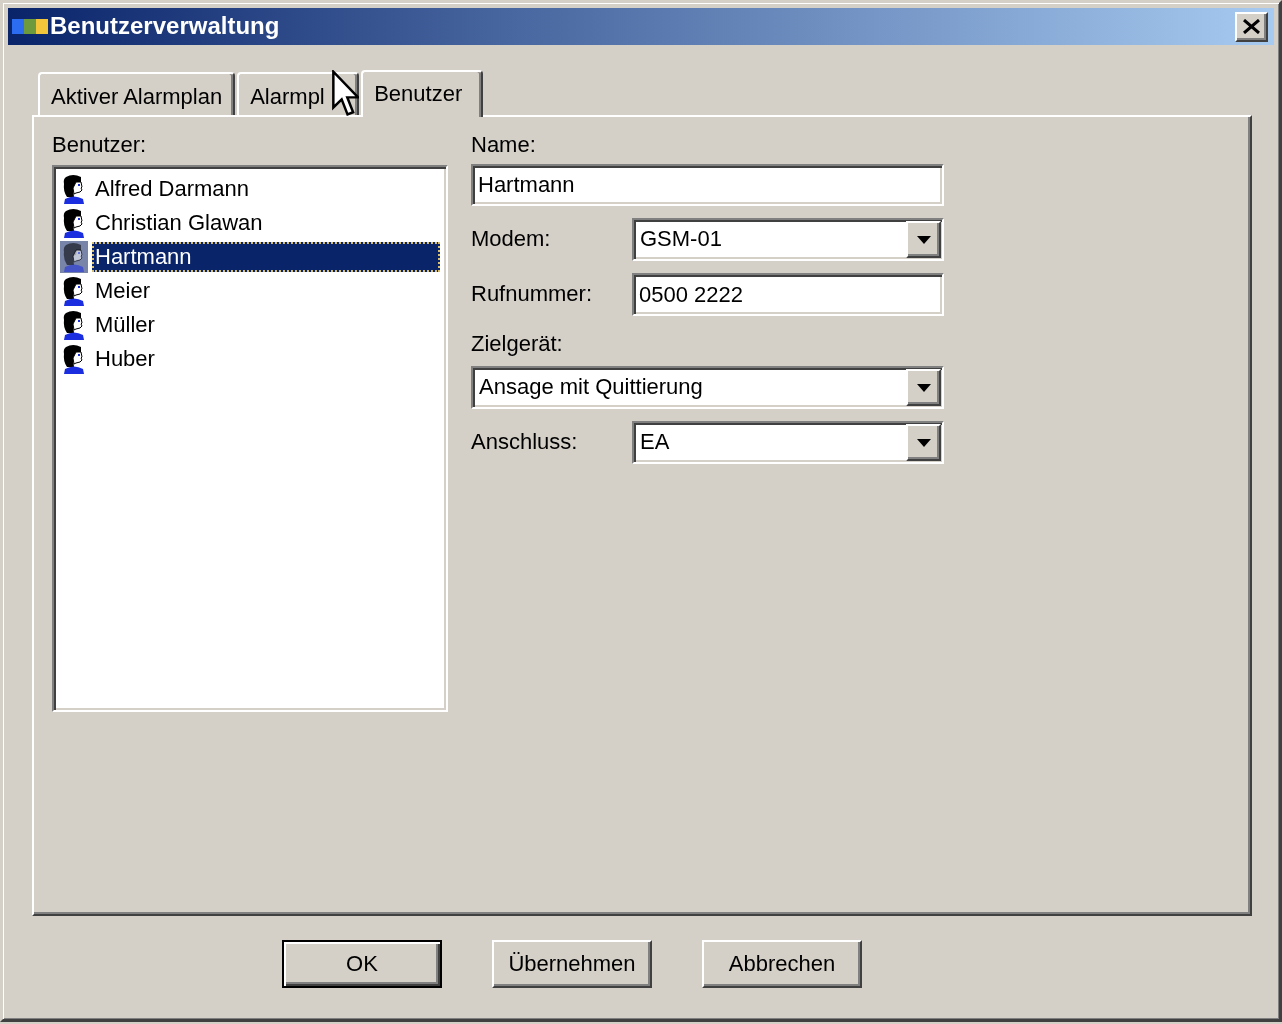 This screenshot has height=1024, width=1282. I want to click on tiles-icon, so click(30, 26).